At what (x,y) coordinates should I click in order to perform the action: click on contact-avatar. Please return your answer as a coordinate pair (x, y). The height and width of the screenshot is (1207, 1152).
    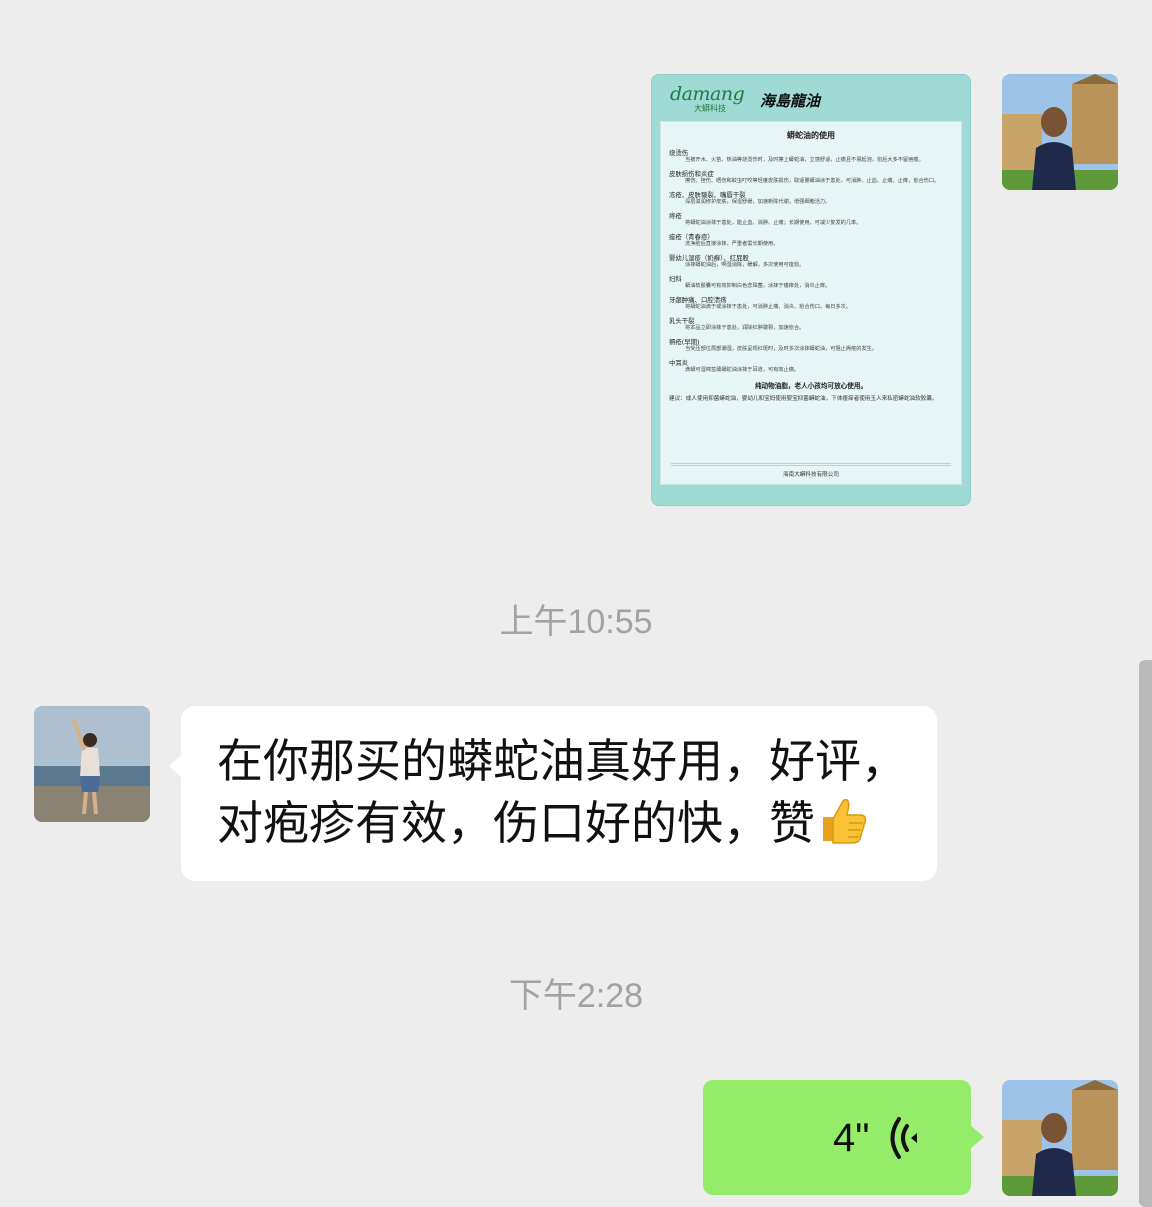
    Looking at the image, I should click on (92, 764).